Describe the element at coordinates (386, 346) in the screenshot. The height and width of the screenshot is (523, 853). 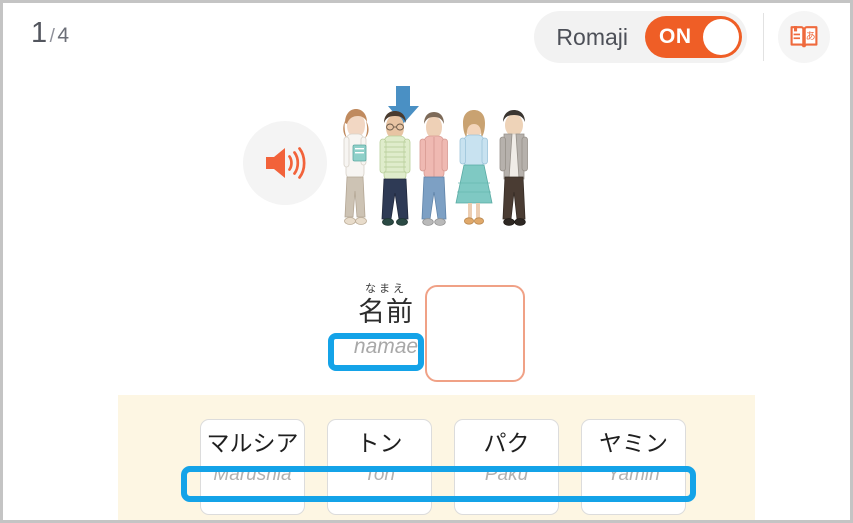
I see `prompt-romaji: namae` at that location.